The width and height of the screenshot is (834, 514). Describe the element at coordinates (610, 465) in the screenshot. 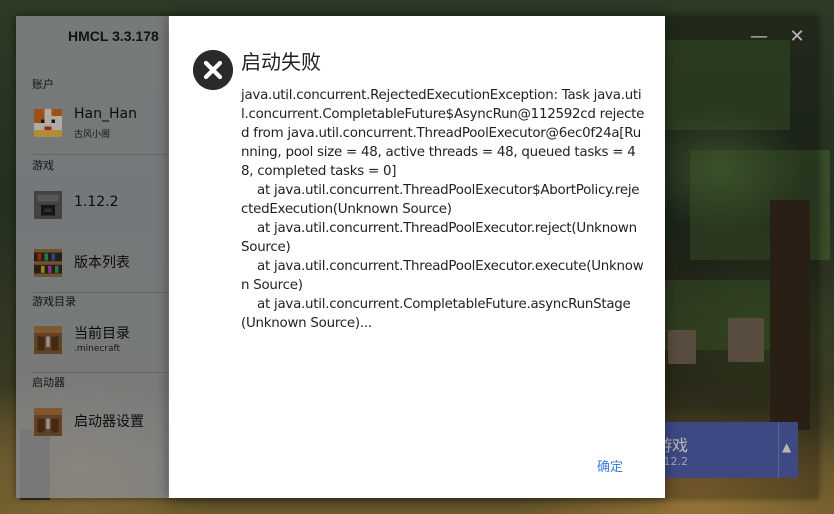

I see `ok-button: 确定` at that location.